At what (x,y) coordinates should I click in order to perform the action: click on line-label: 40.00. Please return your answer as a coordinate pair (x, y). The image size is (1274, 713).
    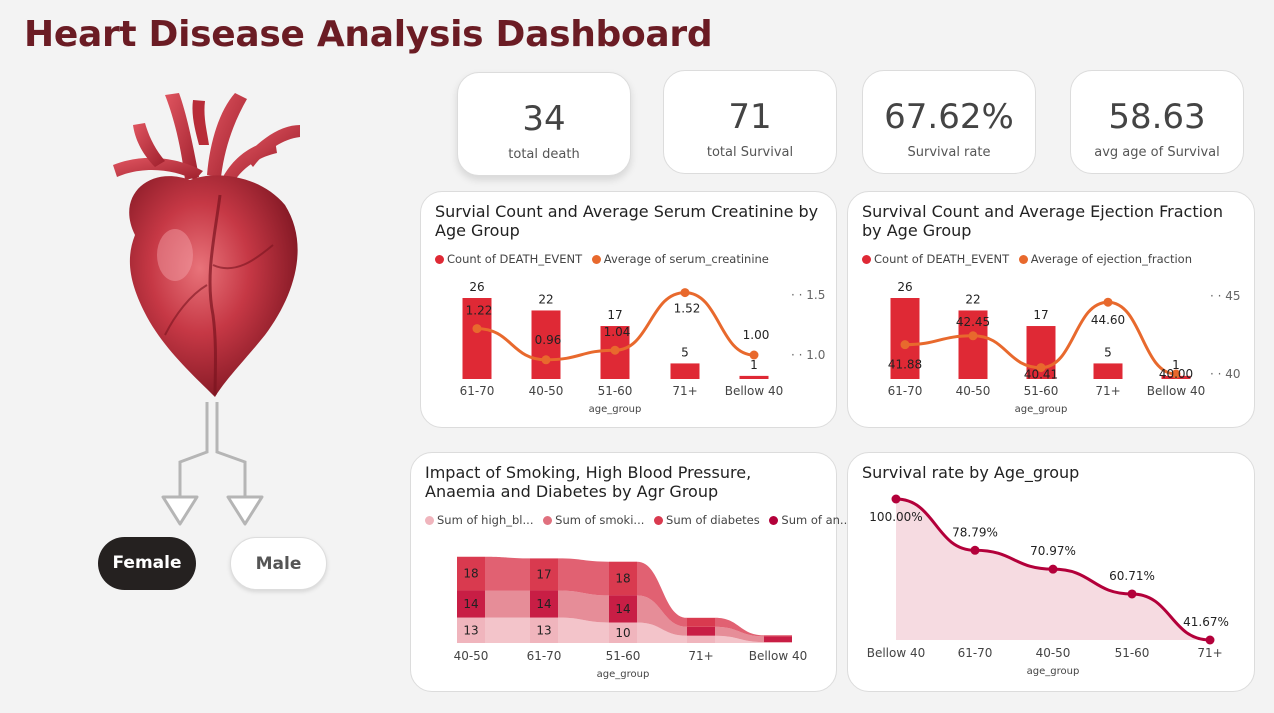
    Looking at the image, I should click on (1176, 374).